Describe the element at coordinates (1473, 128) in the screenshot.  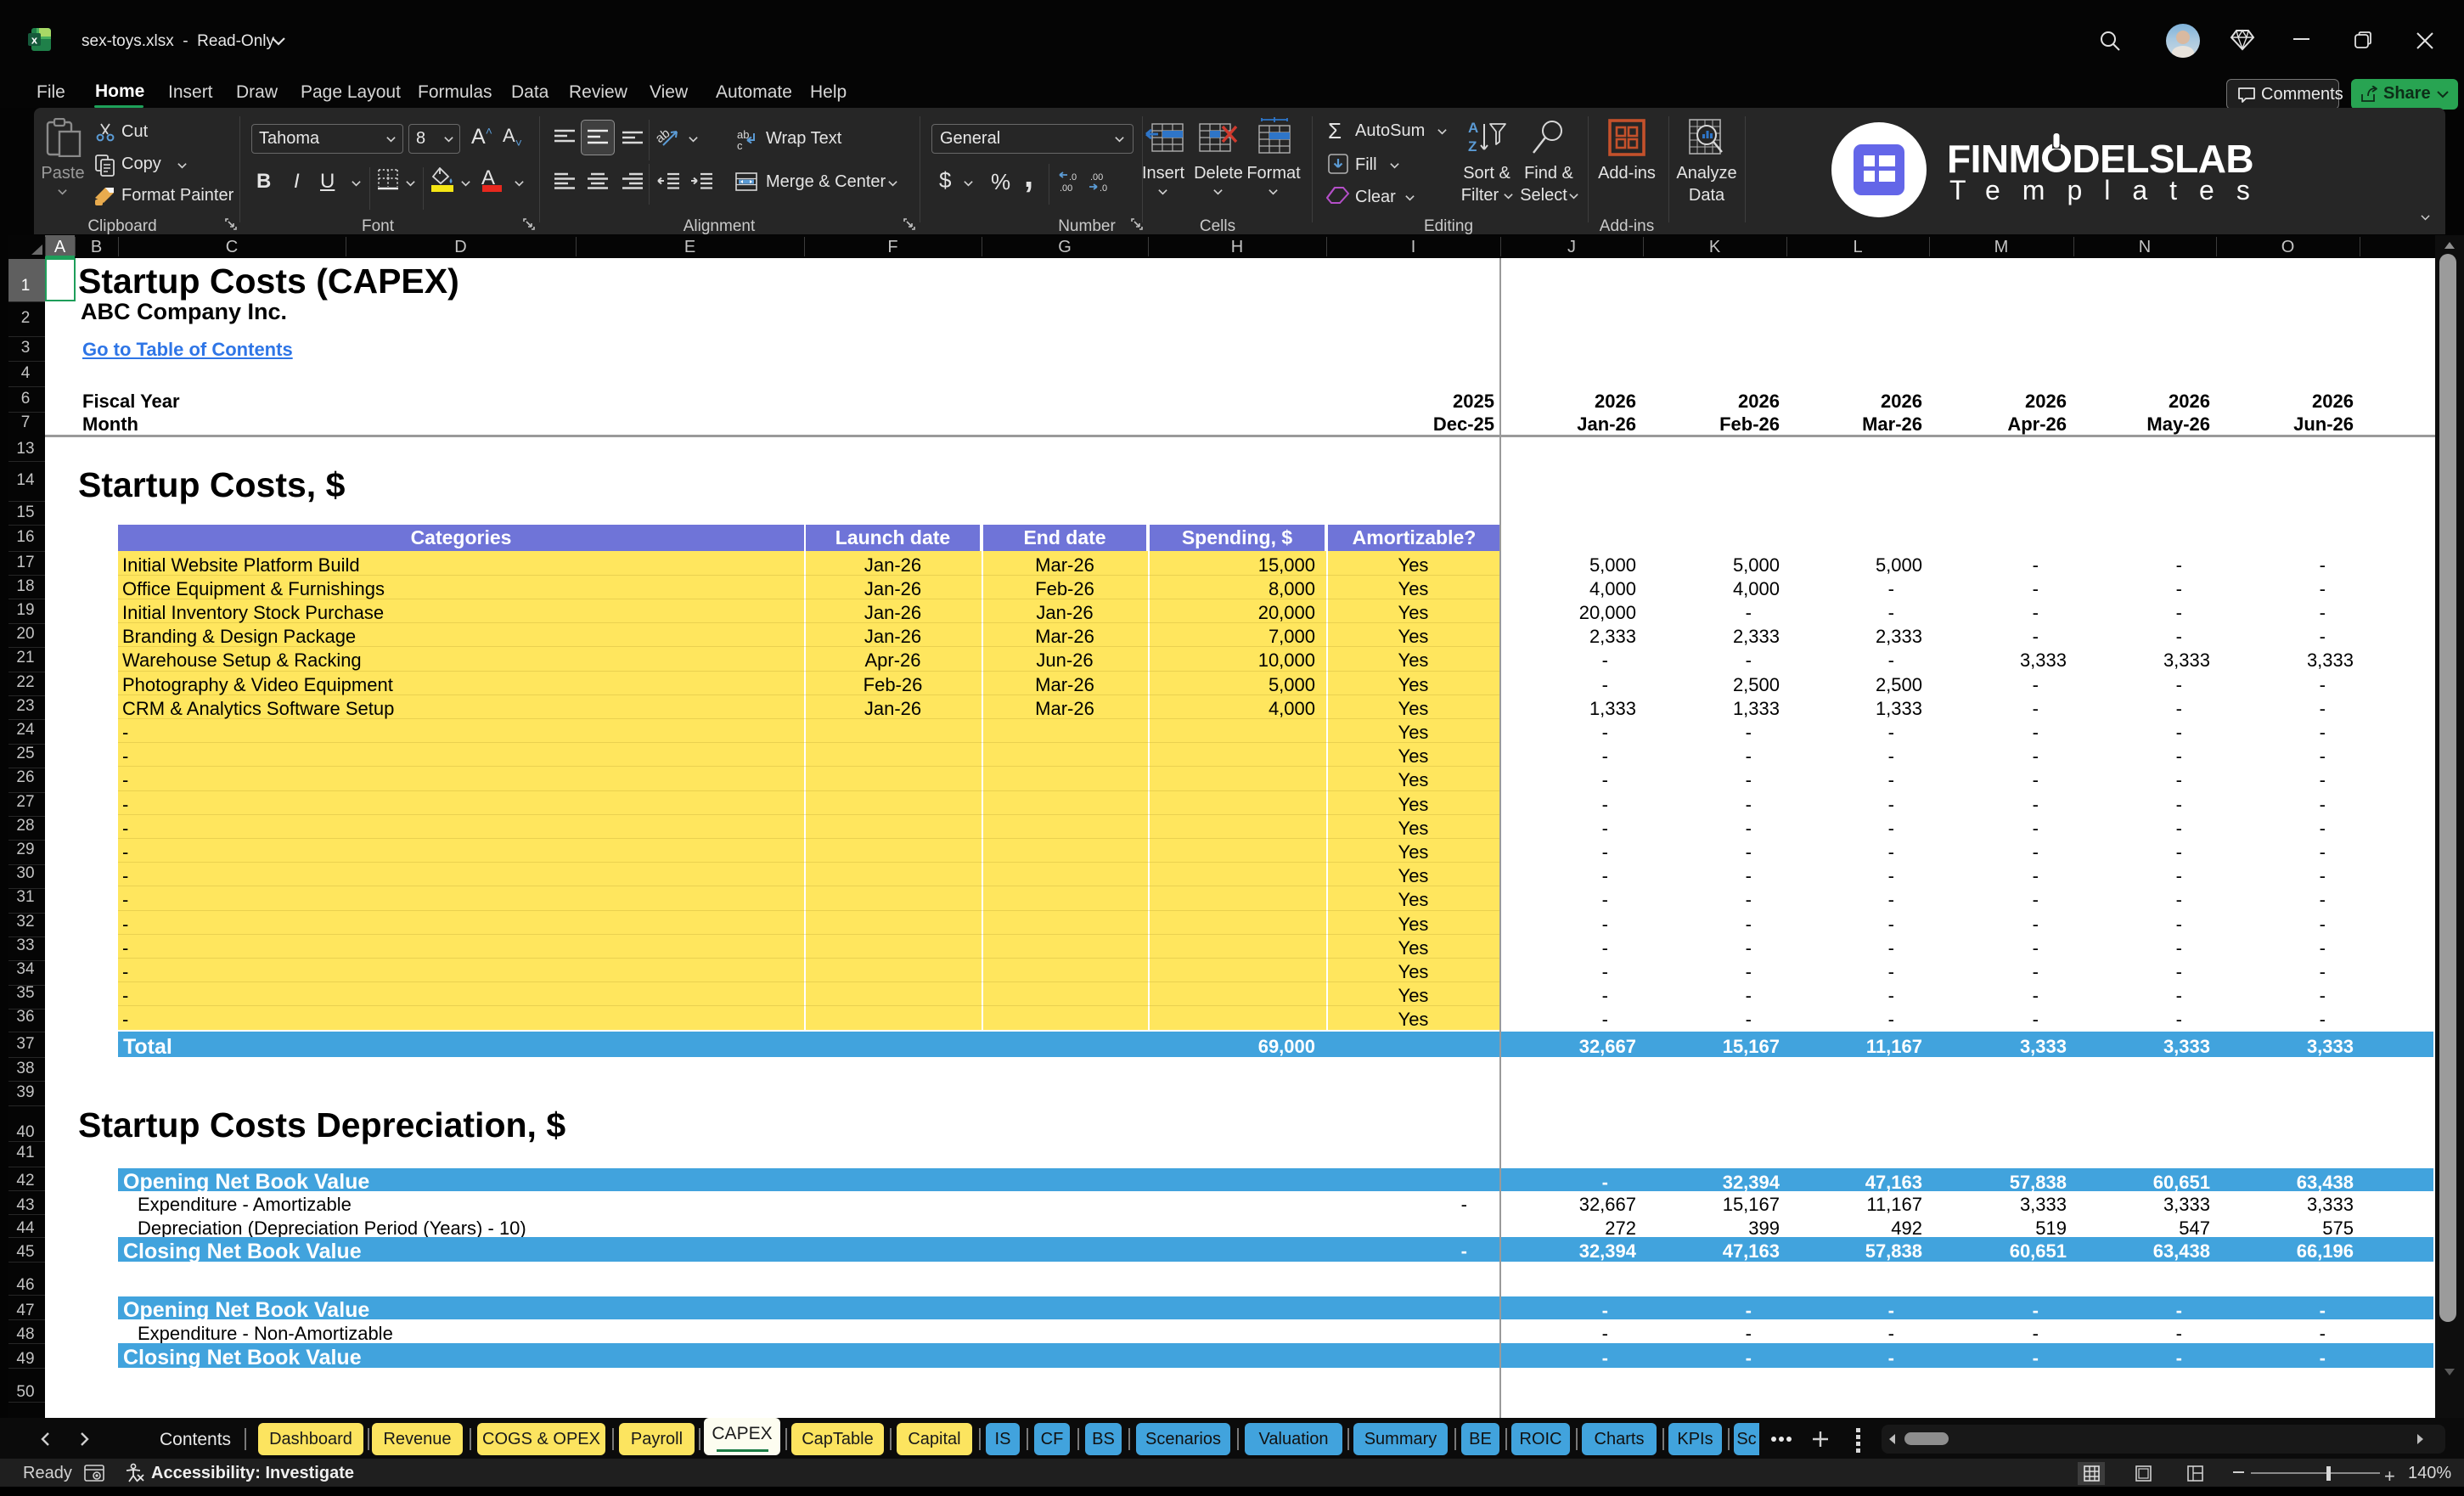
I see `svg-text: A` at that location.